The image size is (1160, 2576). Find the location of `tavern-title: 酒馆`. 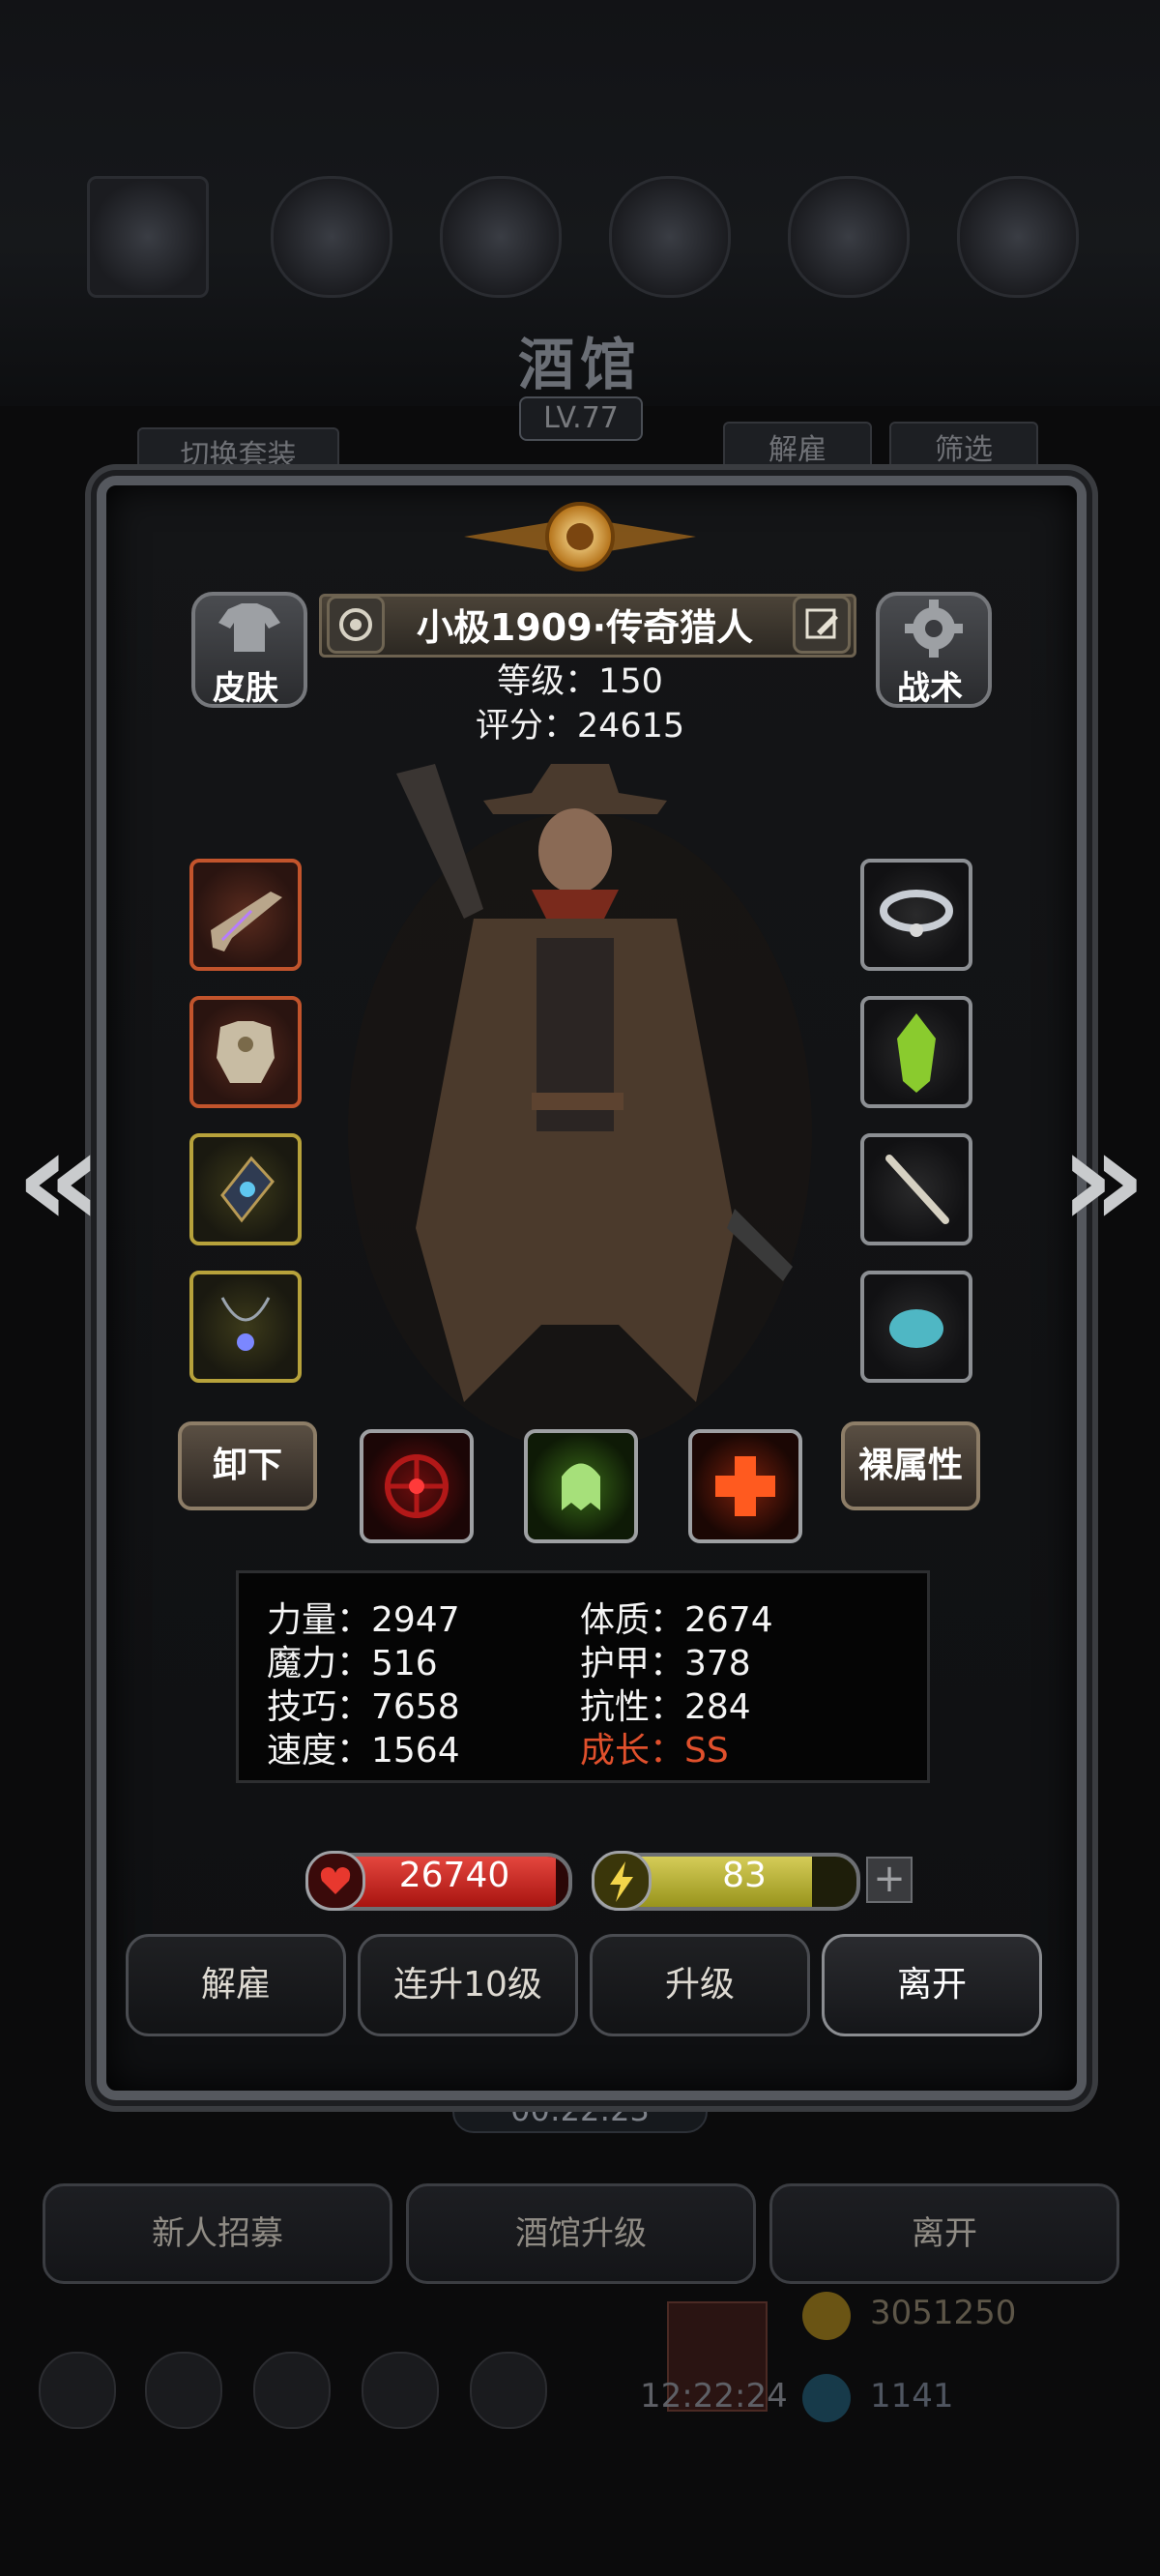

tavern-title: 酒馆 is located at coordinates (579, 364).